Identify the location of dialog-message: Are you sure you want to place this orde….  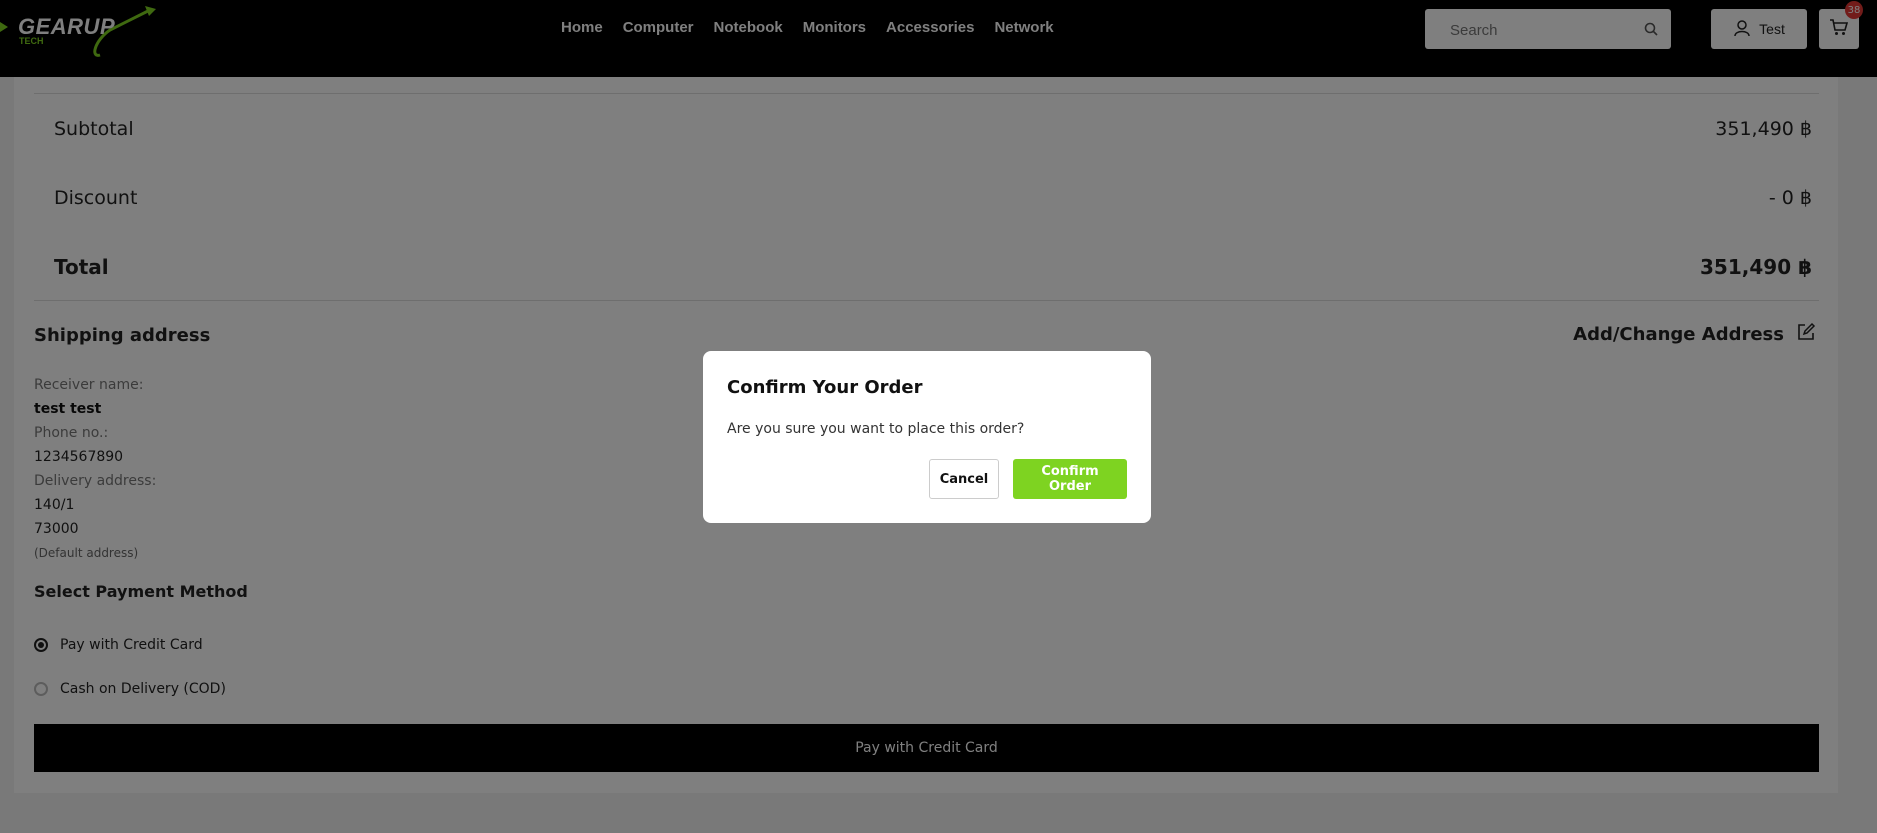
(876, 429).